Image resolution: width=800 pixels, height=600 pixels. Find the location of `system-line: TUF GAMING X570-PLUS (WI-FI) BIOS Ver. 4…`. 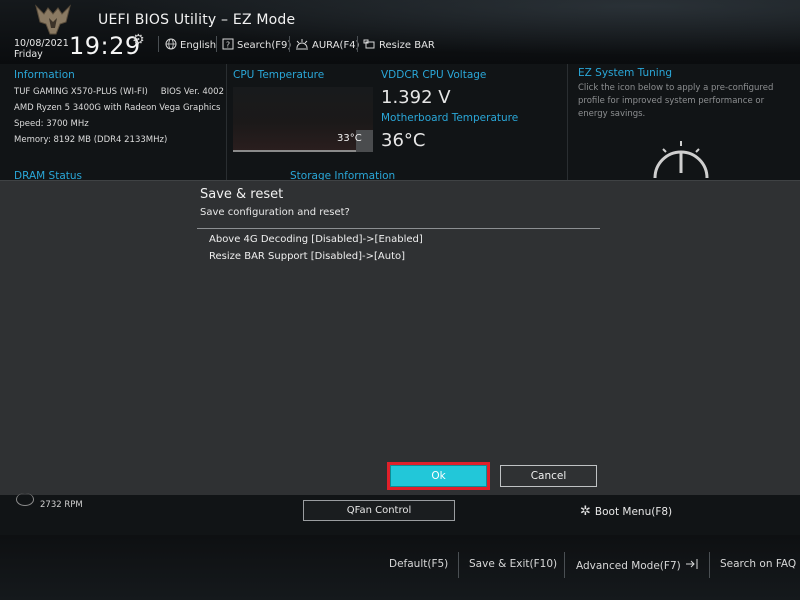

system-line: TUF GAMING X570-PLUS (WI-FI) BIOS Ver. 4… is located at coordinates (119, 92).